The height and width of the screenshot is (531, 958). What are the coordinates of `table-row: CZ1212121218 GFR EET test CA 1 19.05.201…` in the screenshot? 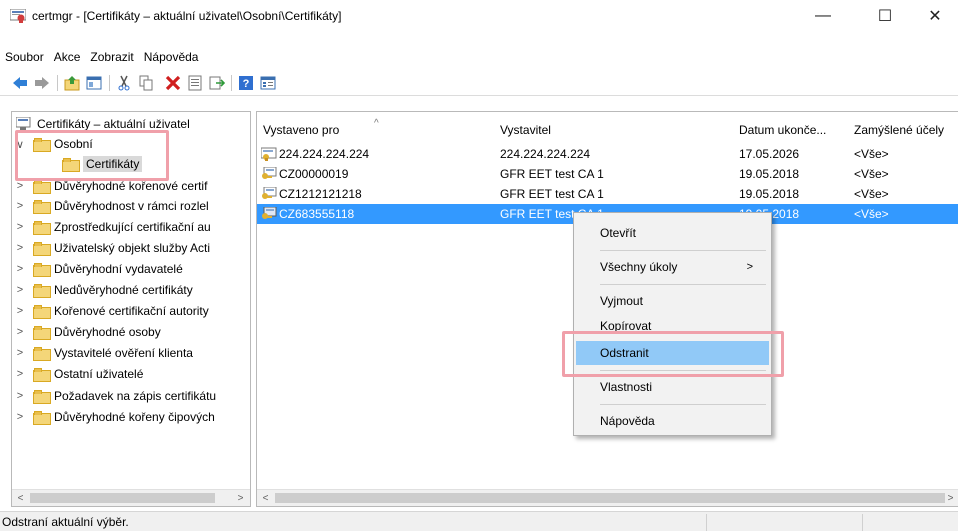 It's located at (607, 194).